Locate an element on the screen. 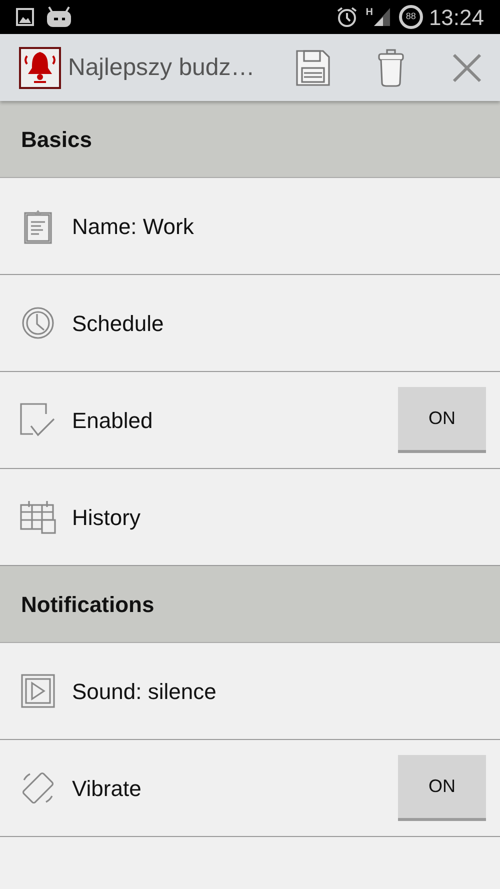  settings-item: Schedule is located at coordinates (250, 323).